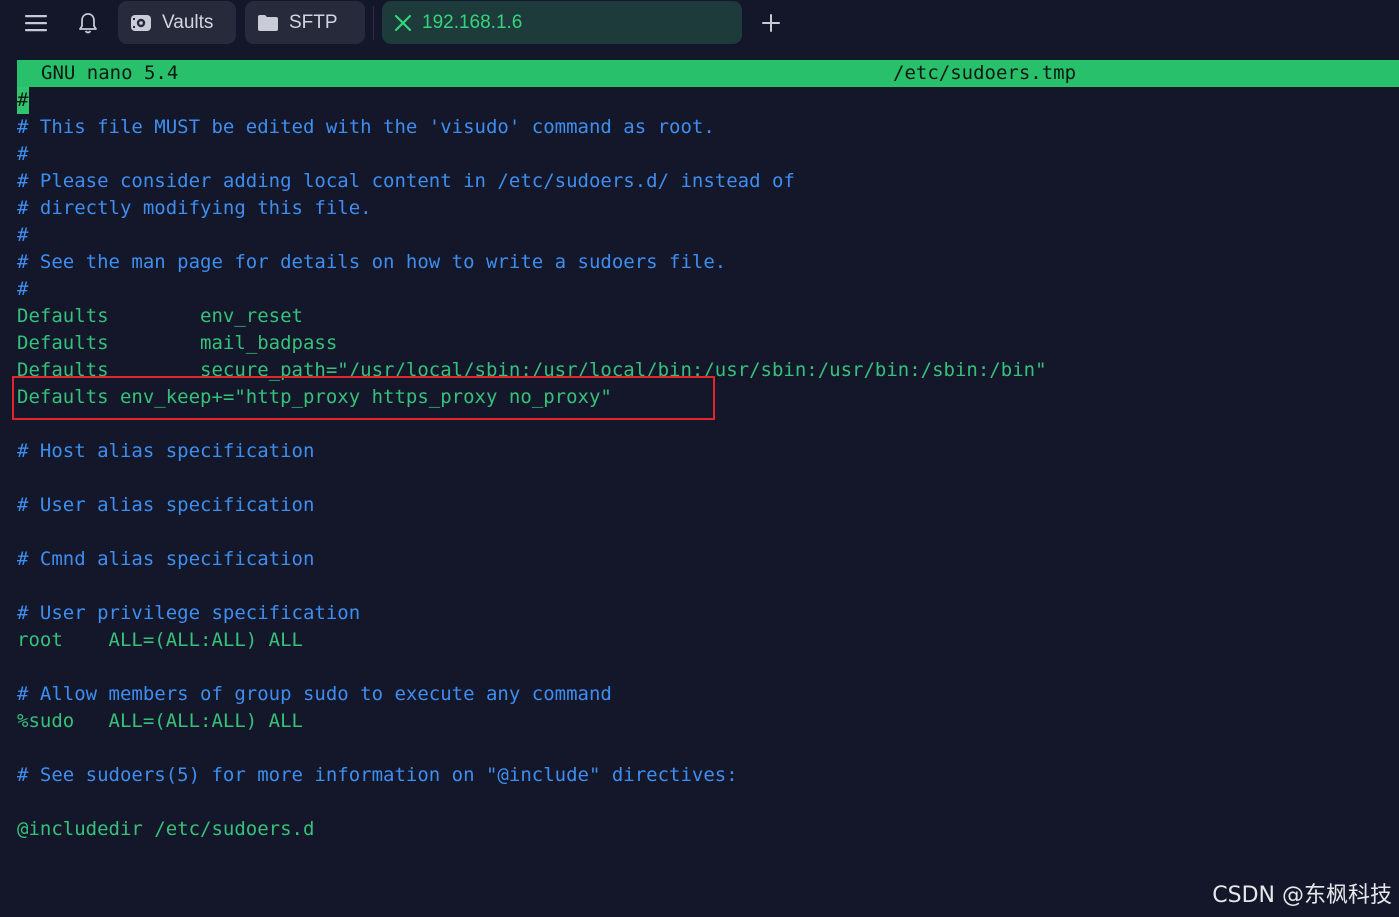 The height and width of the screenshot is (917, 1399). Describe the element at coordinates (166, 559) in the screenshot. I see `comment-text: # Cmnd alias specification` at that location.